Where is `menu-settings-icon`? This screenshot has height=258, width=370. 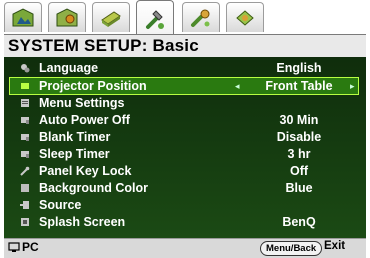 menu-settings-icon is located at coordinates (25, 103).